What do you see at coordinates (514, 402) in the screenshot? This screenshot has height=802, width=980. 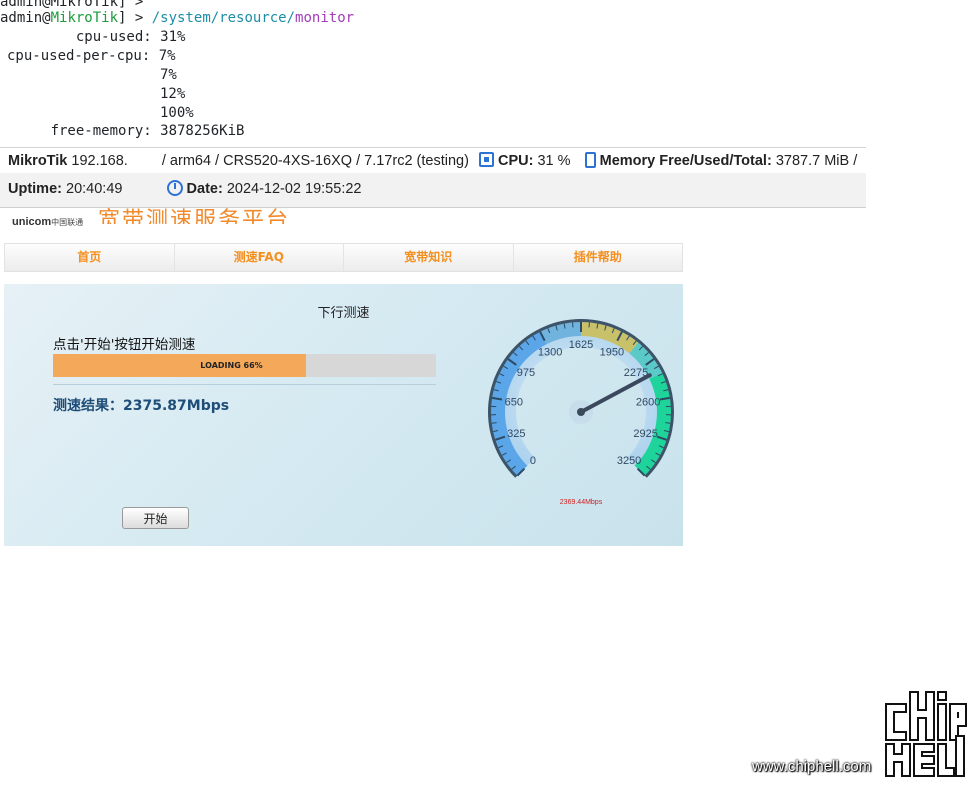 I see `gauge-tick-label: 650` at bounding box center [514, 402].